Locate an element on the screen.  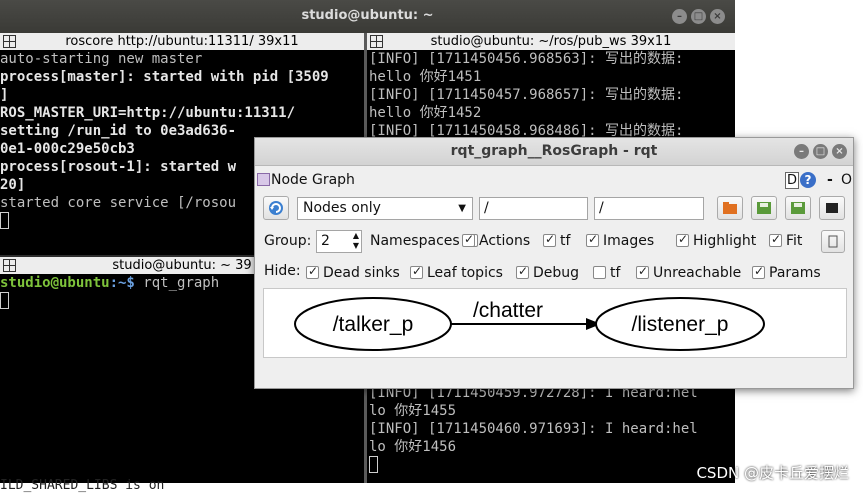
terminal-line: lo 你好1455 is located at coordinates (413, 411).